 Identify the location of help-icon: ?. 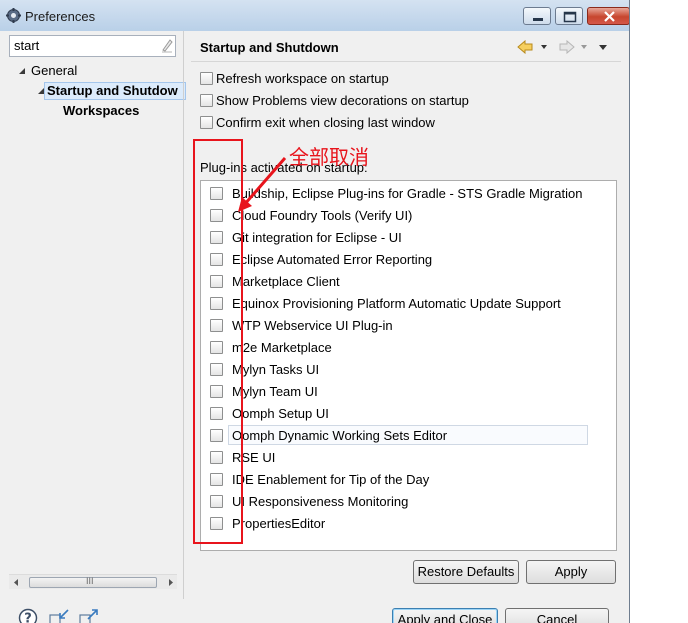
(28, 615).